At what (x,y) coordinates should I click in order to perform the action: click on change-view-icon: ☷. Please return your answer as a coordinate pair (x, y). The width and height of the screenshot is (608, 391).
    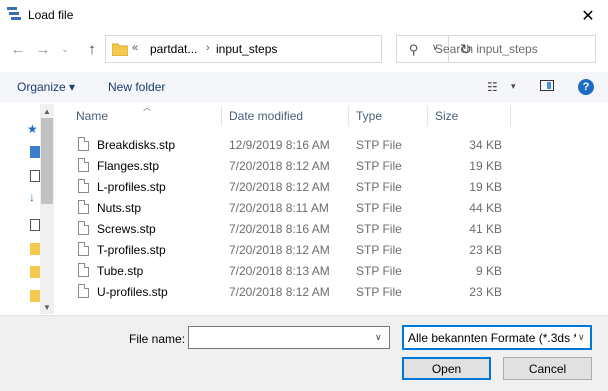
    Looking at the image, I should click on (492, 87).